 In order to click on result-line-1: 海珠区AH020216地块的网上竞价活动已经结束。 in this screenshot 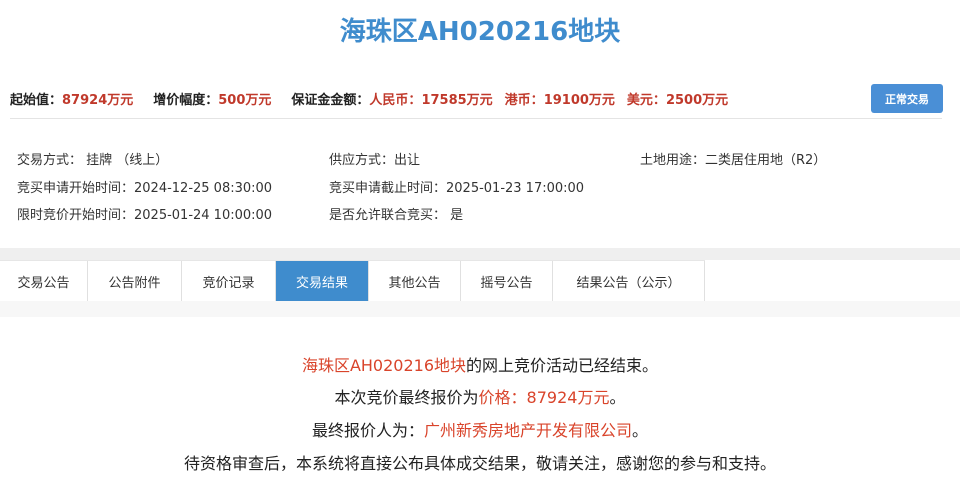, I will do `click(480, 366)`.